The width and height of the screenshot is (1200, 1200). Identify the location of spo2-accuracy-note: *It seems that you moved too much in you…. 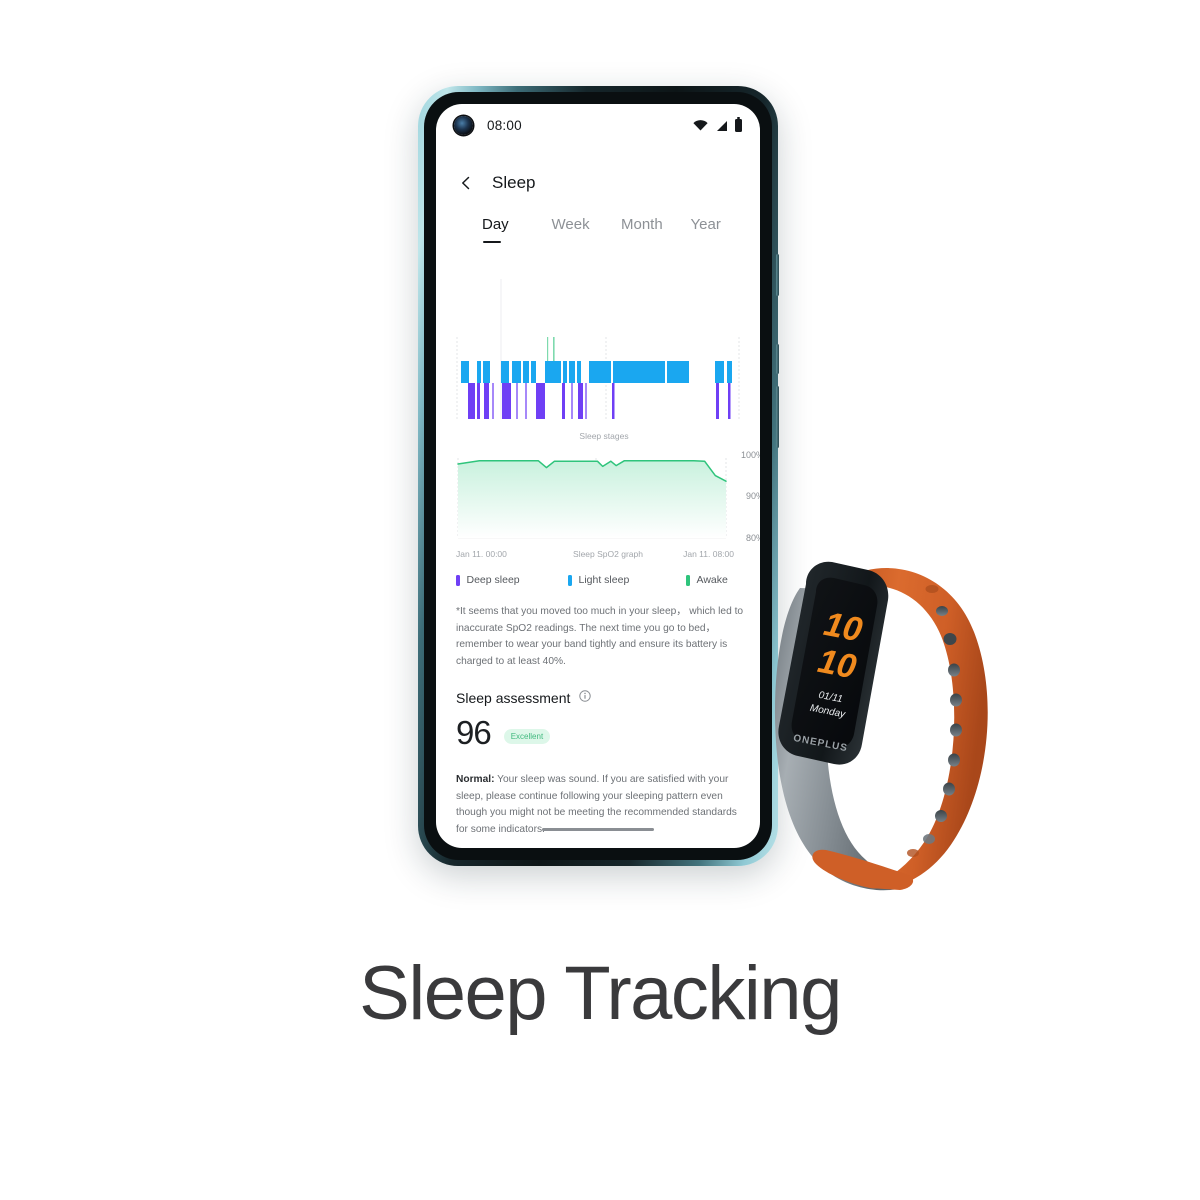
(600, 636).